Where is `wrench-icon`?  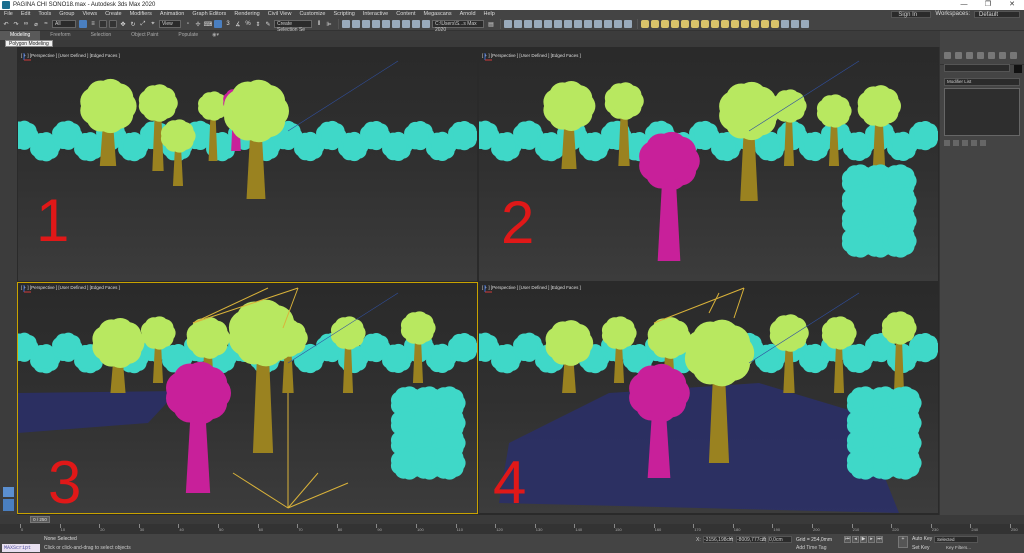 wrench-icon is located at coordinates (1013, 55).